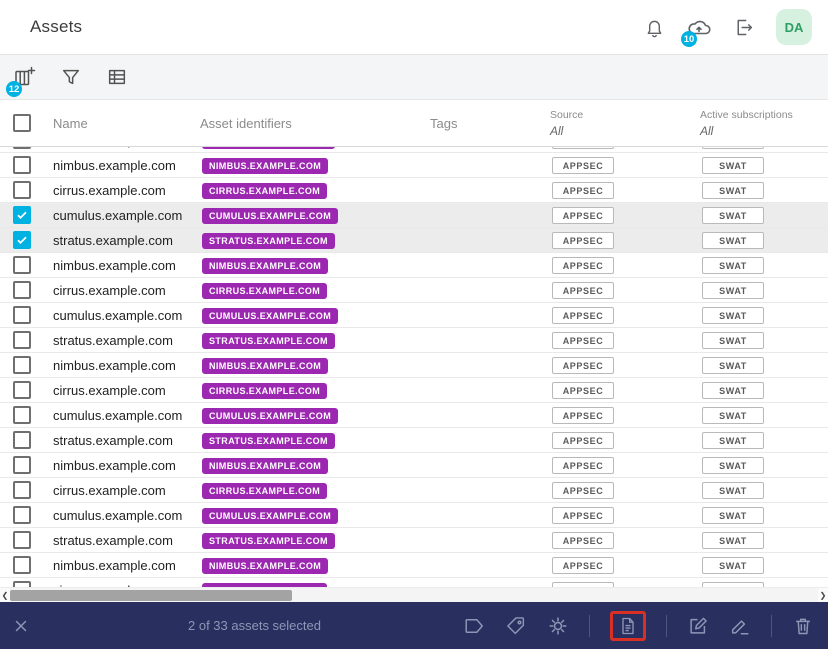 The height and width of the screenshot is (649, 828). I want to click on column-header-subscriptions: Active subscriptions All, so click(764, 123).